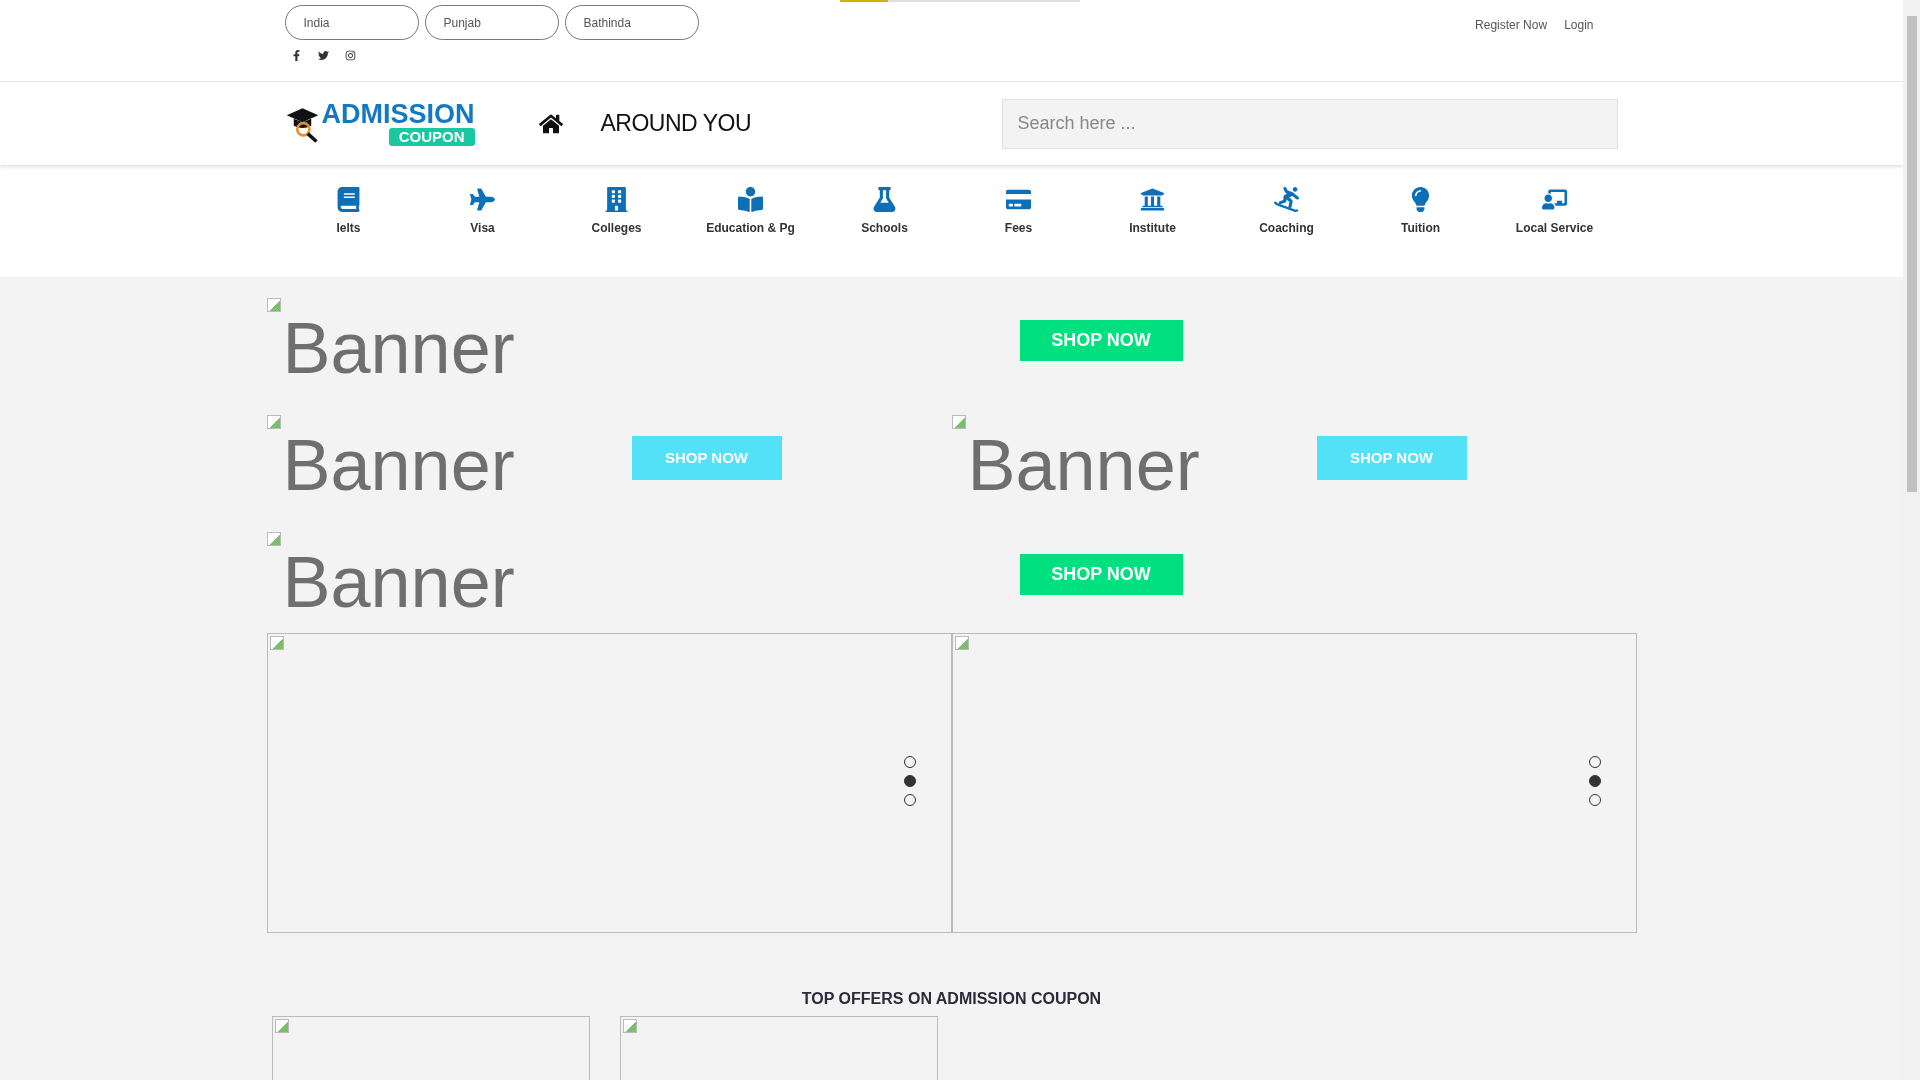  Describe the element at coordinates (1286, 199) in the screenshot. I see `snowboarder-icon` at that location.